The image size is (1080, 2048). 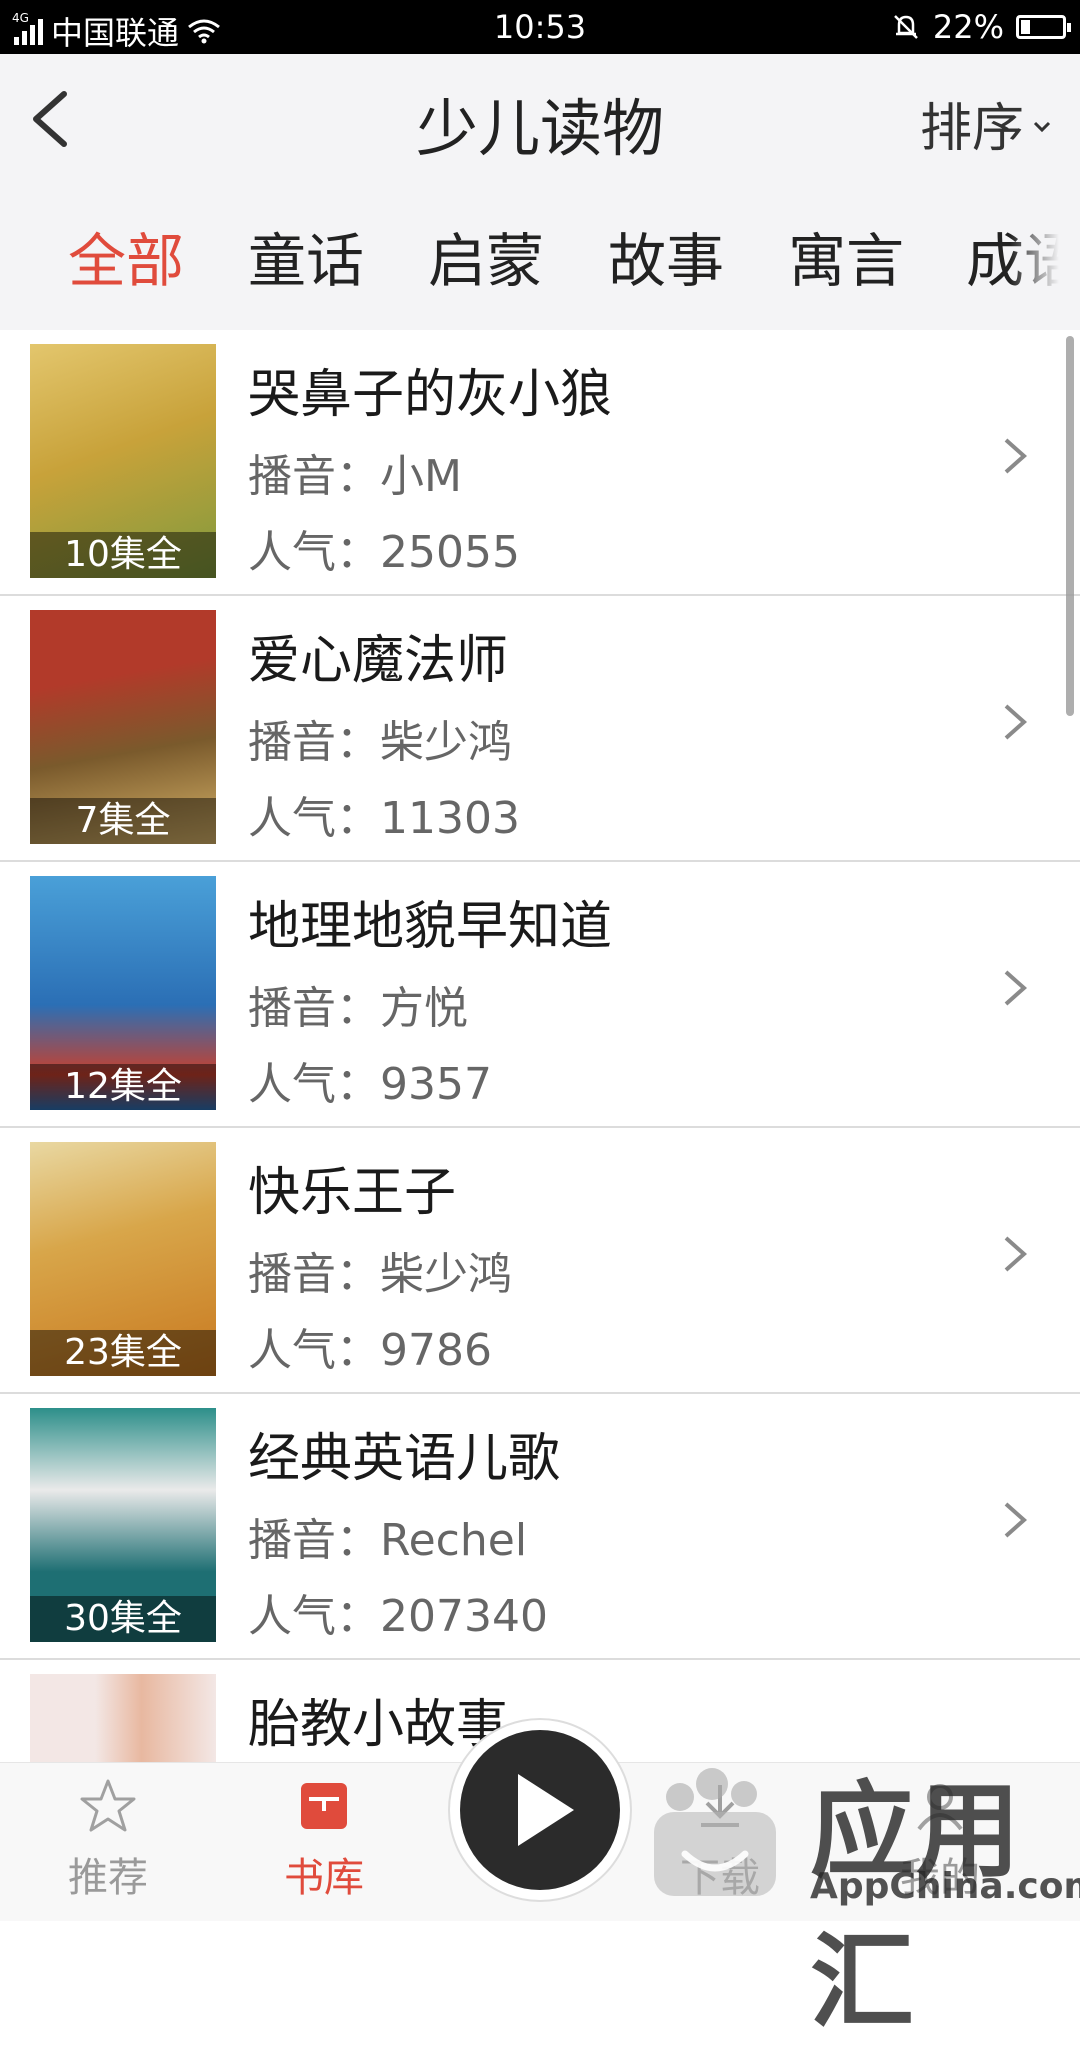 What do you see at coordinates (430, 927) in the screenshot?
I see `book-title: 地理地貌早知道` at bounding box center [430, 927].